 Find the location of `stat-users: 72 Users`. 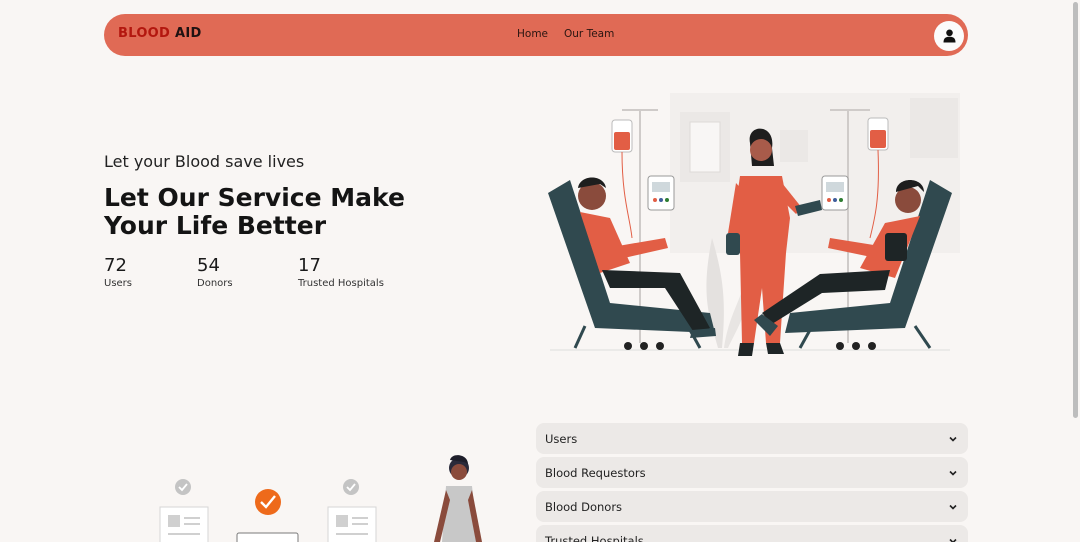

stat-users: 72 Users is located at coordinates (118, 272).